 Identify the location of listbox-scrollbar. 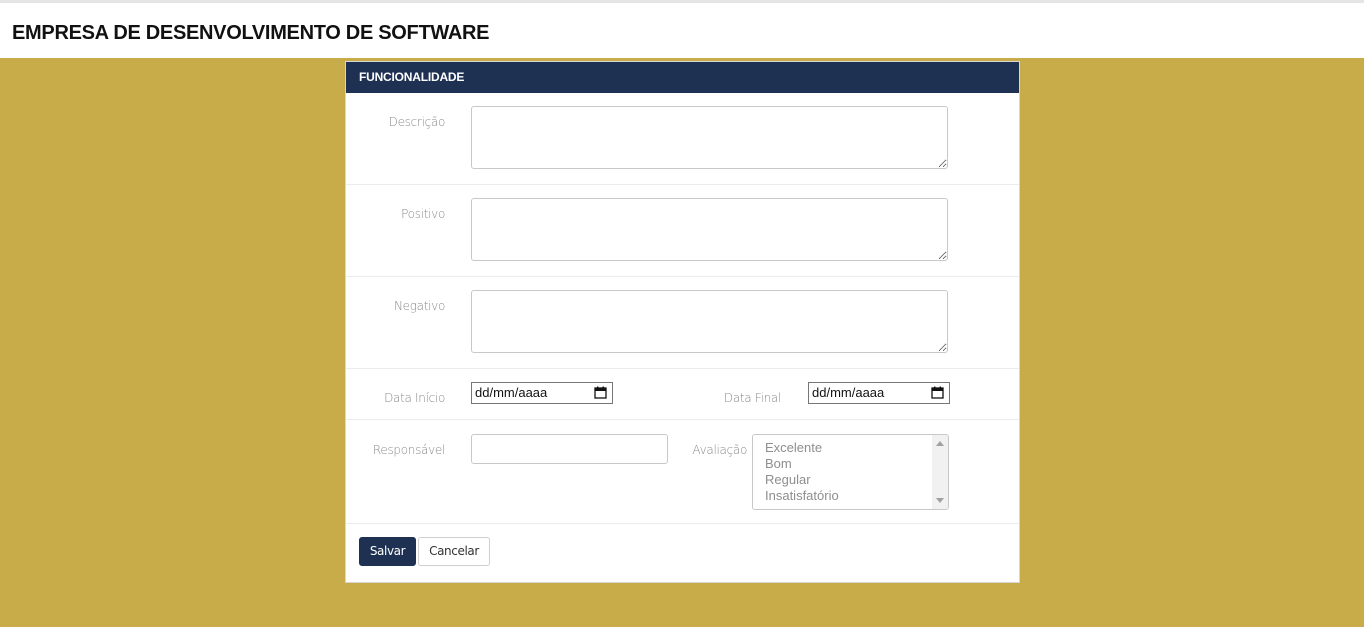
(940, 472).